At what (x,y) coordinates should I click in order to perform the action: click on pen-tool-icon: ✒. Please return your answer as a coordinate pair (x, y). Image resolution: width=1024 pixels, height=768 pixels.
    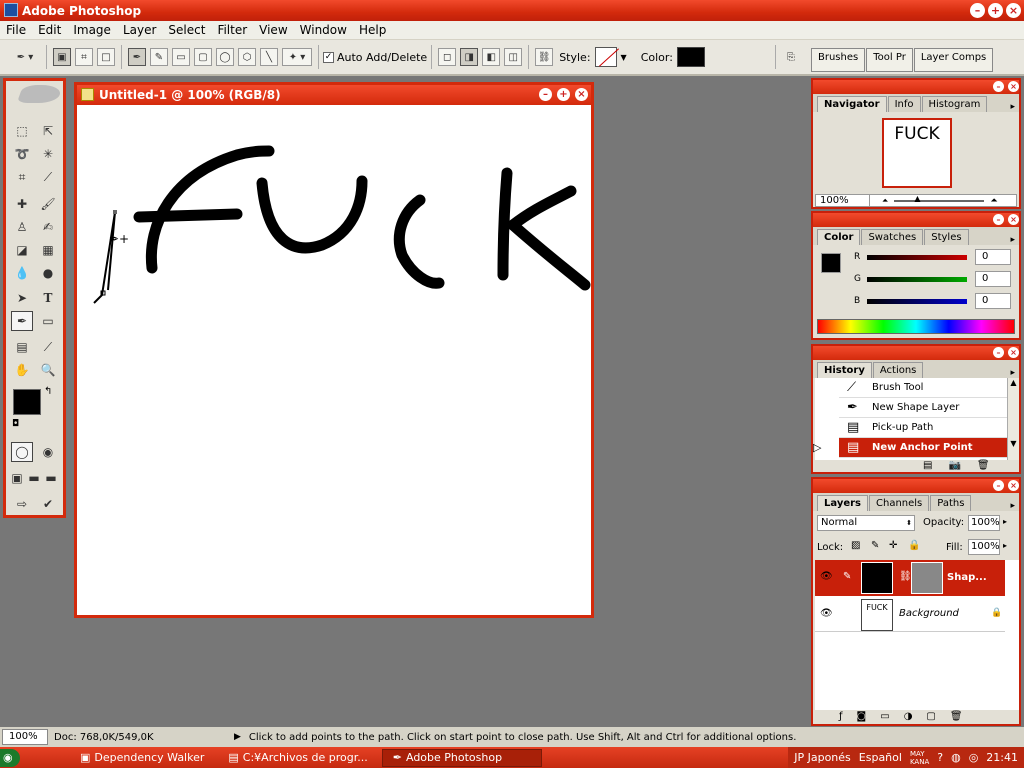
    Looking at the image, I should click on (22, 321).